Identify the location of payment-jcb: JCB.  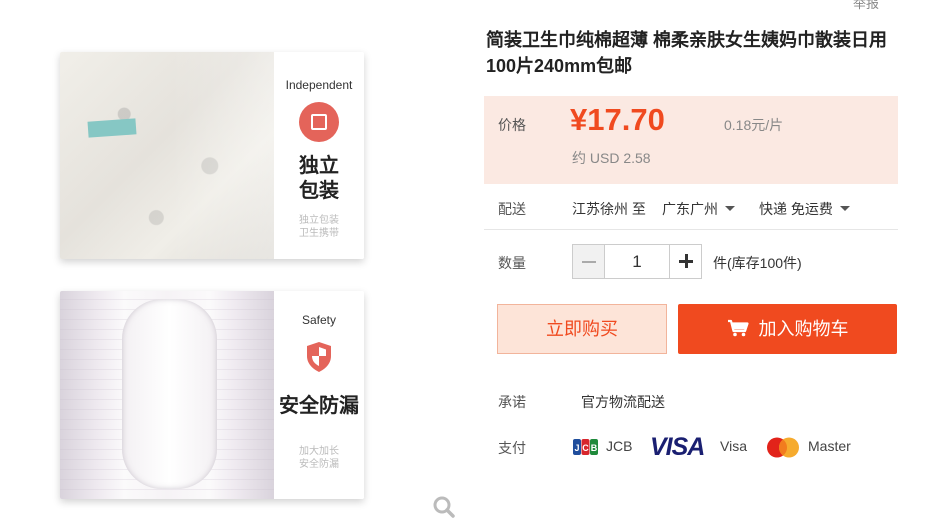
(619, 446).